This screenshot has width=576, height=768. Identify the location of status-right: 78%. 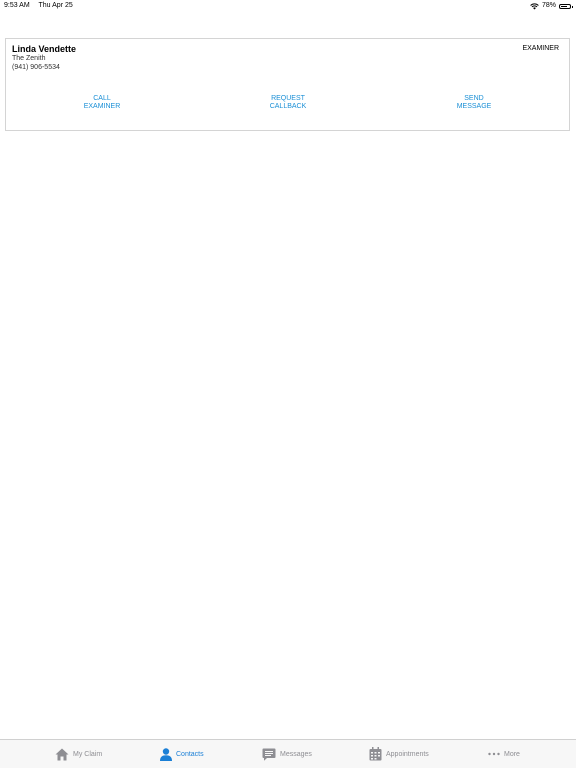
(551, 6).